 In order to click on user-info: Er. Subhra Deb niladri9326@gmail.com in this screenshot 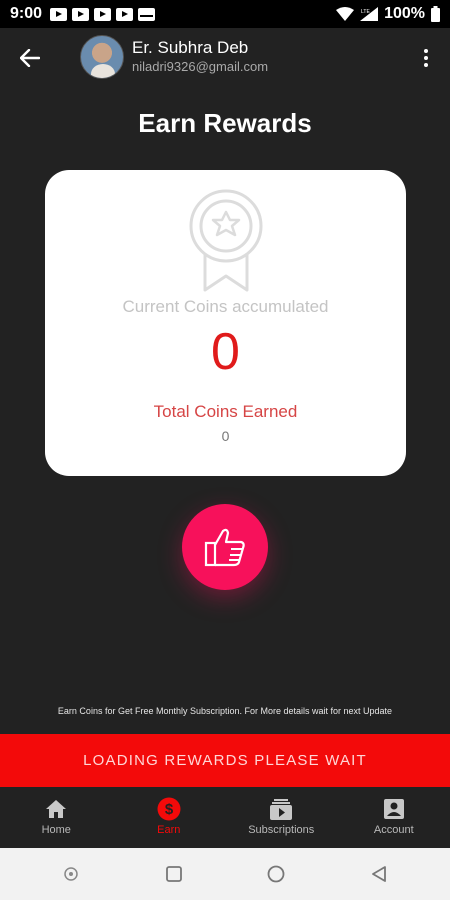, I will do `click(200, 57)`.